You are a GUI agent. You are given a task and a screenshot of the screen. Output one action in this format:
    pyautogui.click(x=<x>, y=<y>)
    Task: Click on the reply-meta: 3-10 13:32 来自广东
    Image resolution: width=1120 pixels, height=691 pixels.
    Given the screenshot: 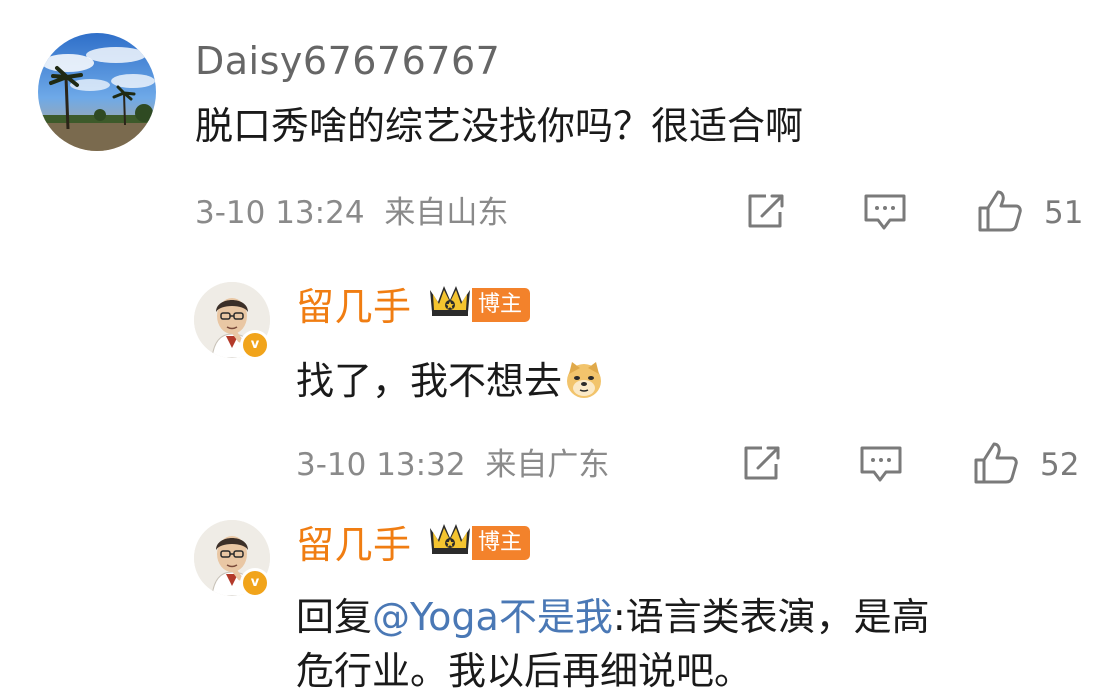 What is the action you would take?
    pyautogui.click(x=452, y=465)
    